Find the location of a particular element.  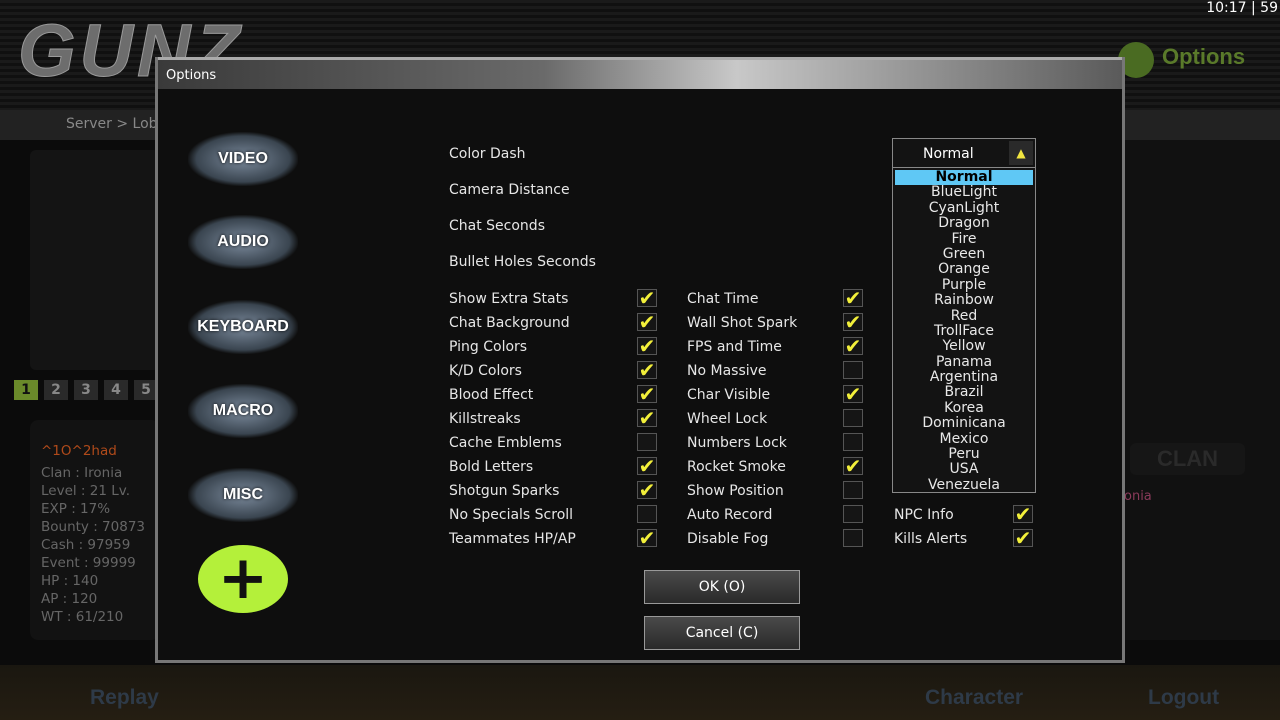

checkbox-ping-colors: ✔ is located at coordinates (647, 346).